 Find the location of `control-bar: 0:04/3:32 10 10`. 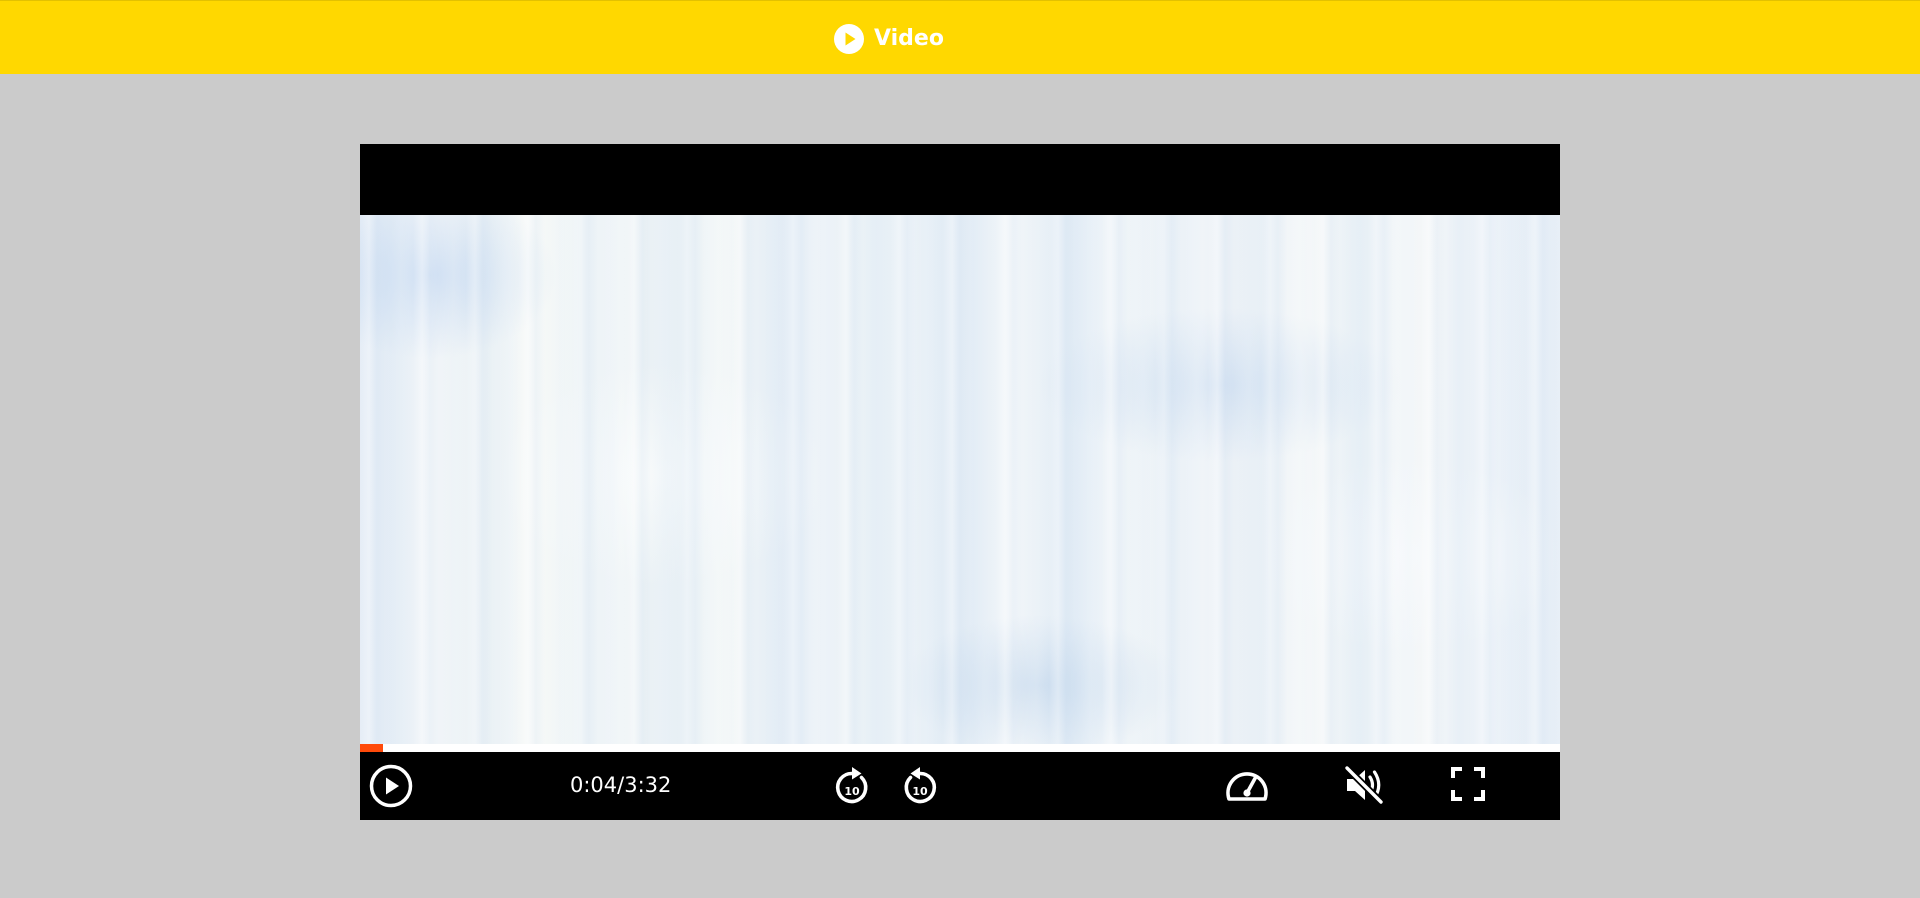

control-bar: 0:04/3:32 10 10 is located at coordinates (960, 786).